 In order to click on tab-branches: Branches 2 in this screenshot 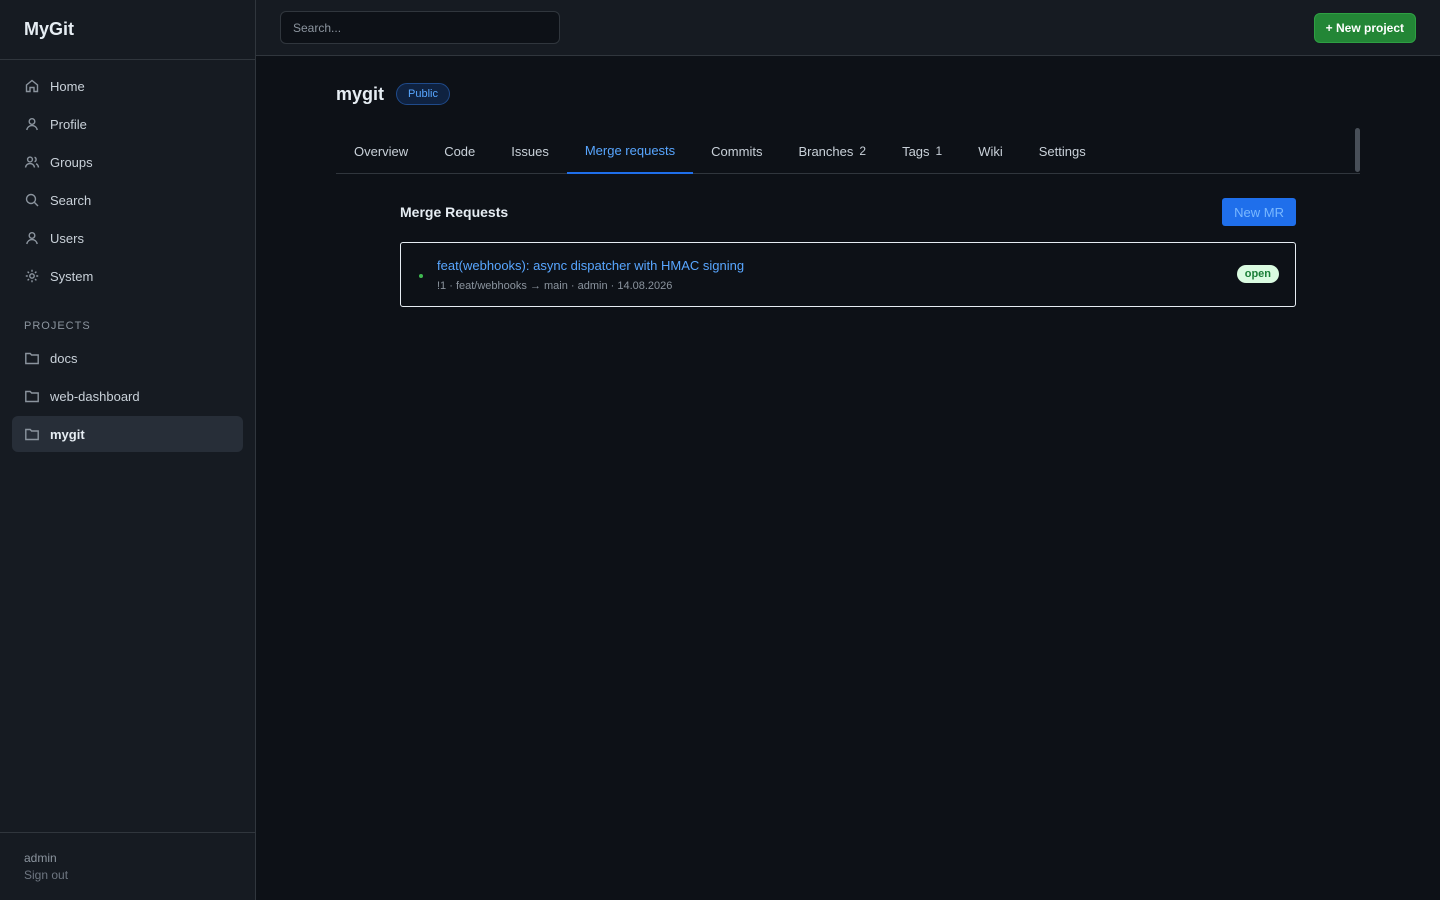, I will do `click(832, 151)`.